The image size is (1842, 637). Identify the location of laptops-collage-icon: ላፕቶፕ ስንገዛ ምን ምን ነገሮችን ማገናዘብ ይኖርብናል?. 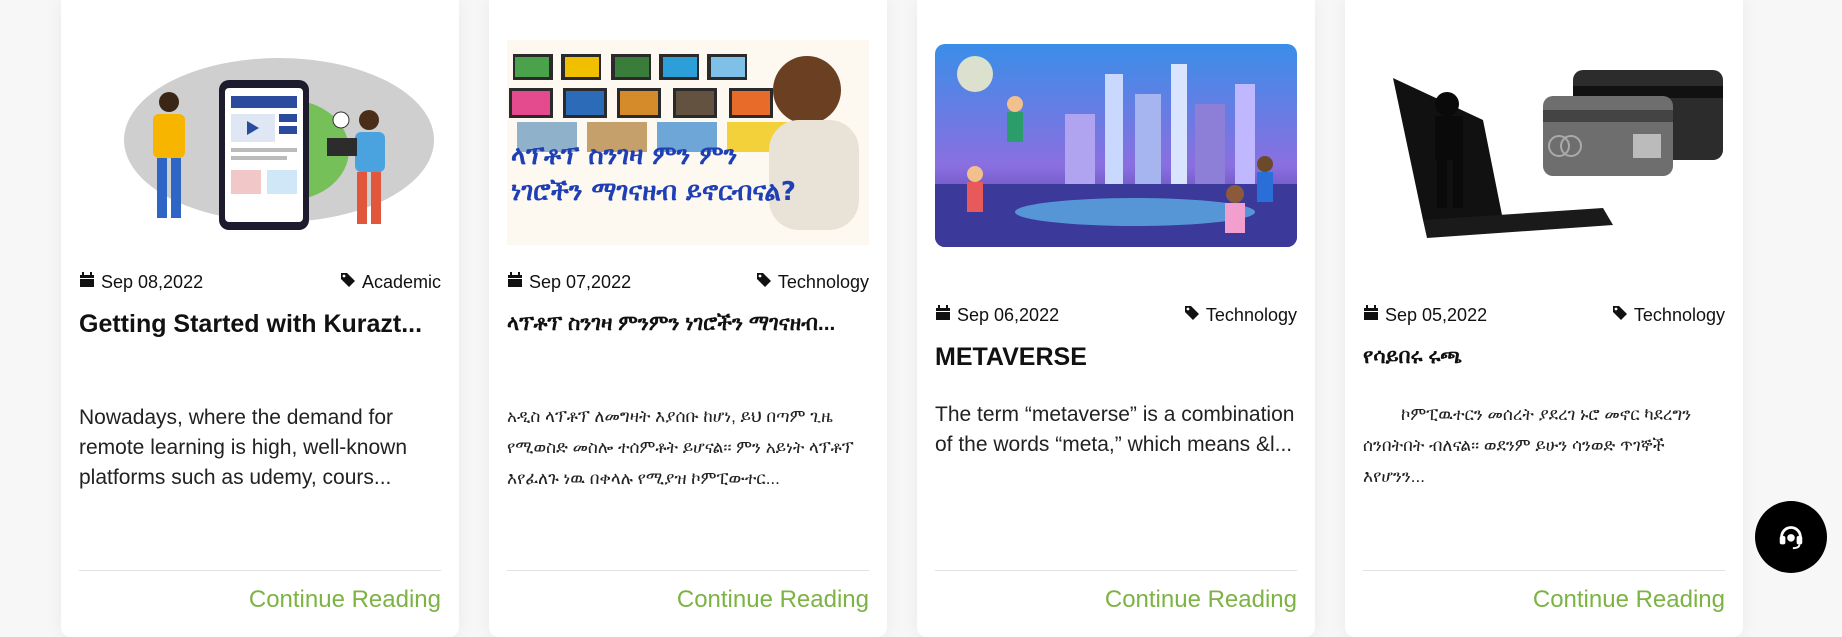
(688, 142).